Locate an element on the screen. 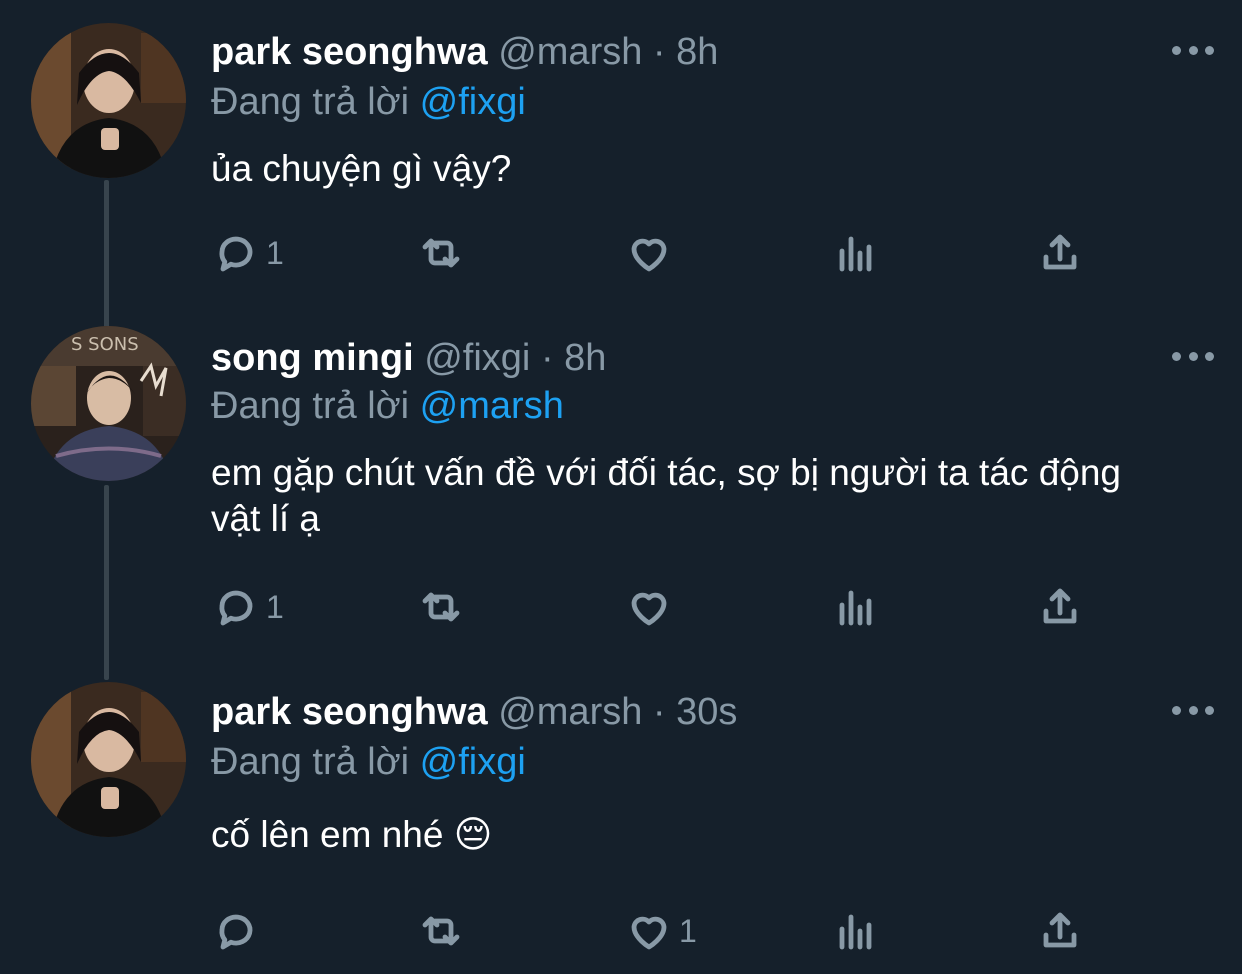  reply-button is located at coordinates (239, 931).